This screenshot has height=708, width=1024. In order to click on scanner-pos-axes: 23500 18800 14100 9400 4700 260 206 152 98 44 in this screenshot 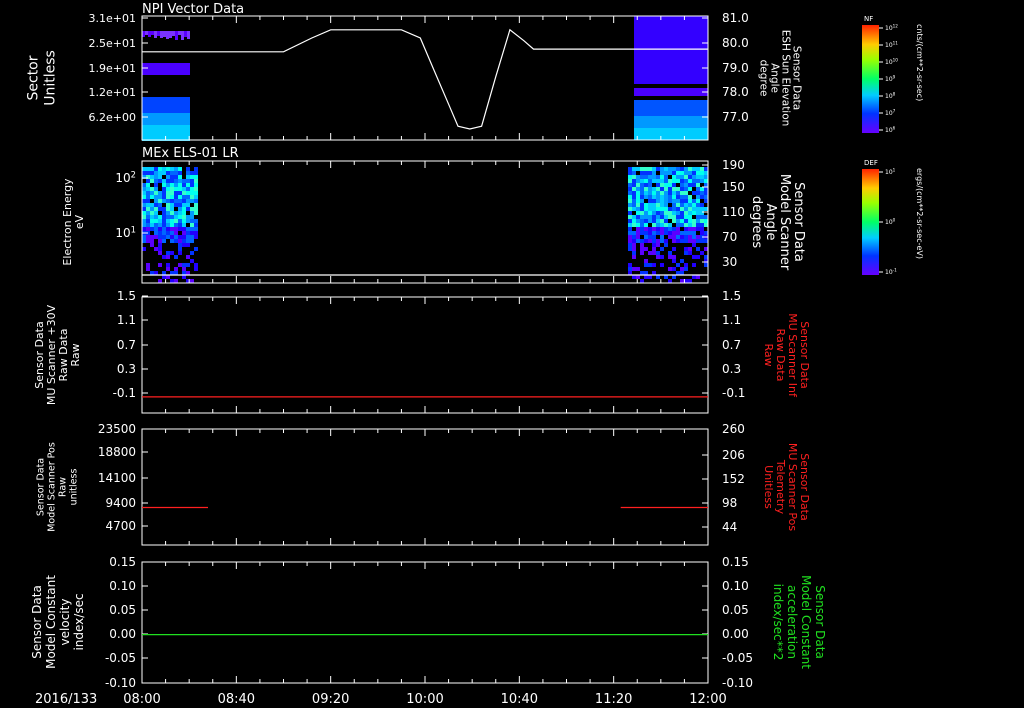, I will do `click(421, 484)`.